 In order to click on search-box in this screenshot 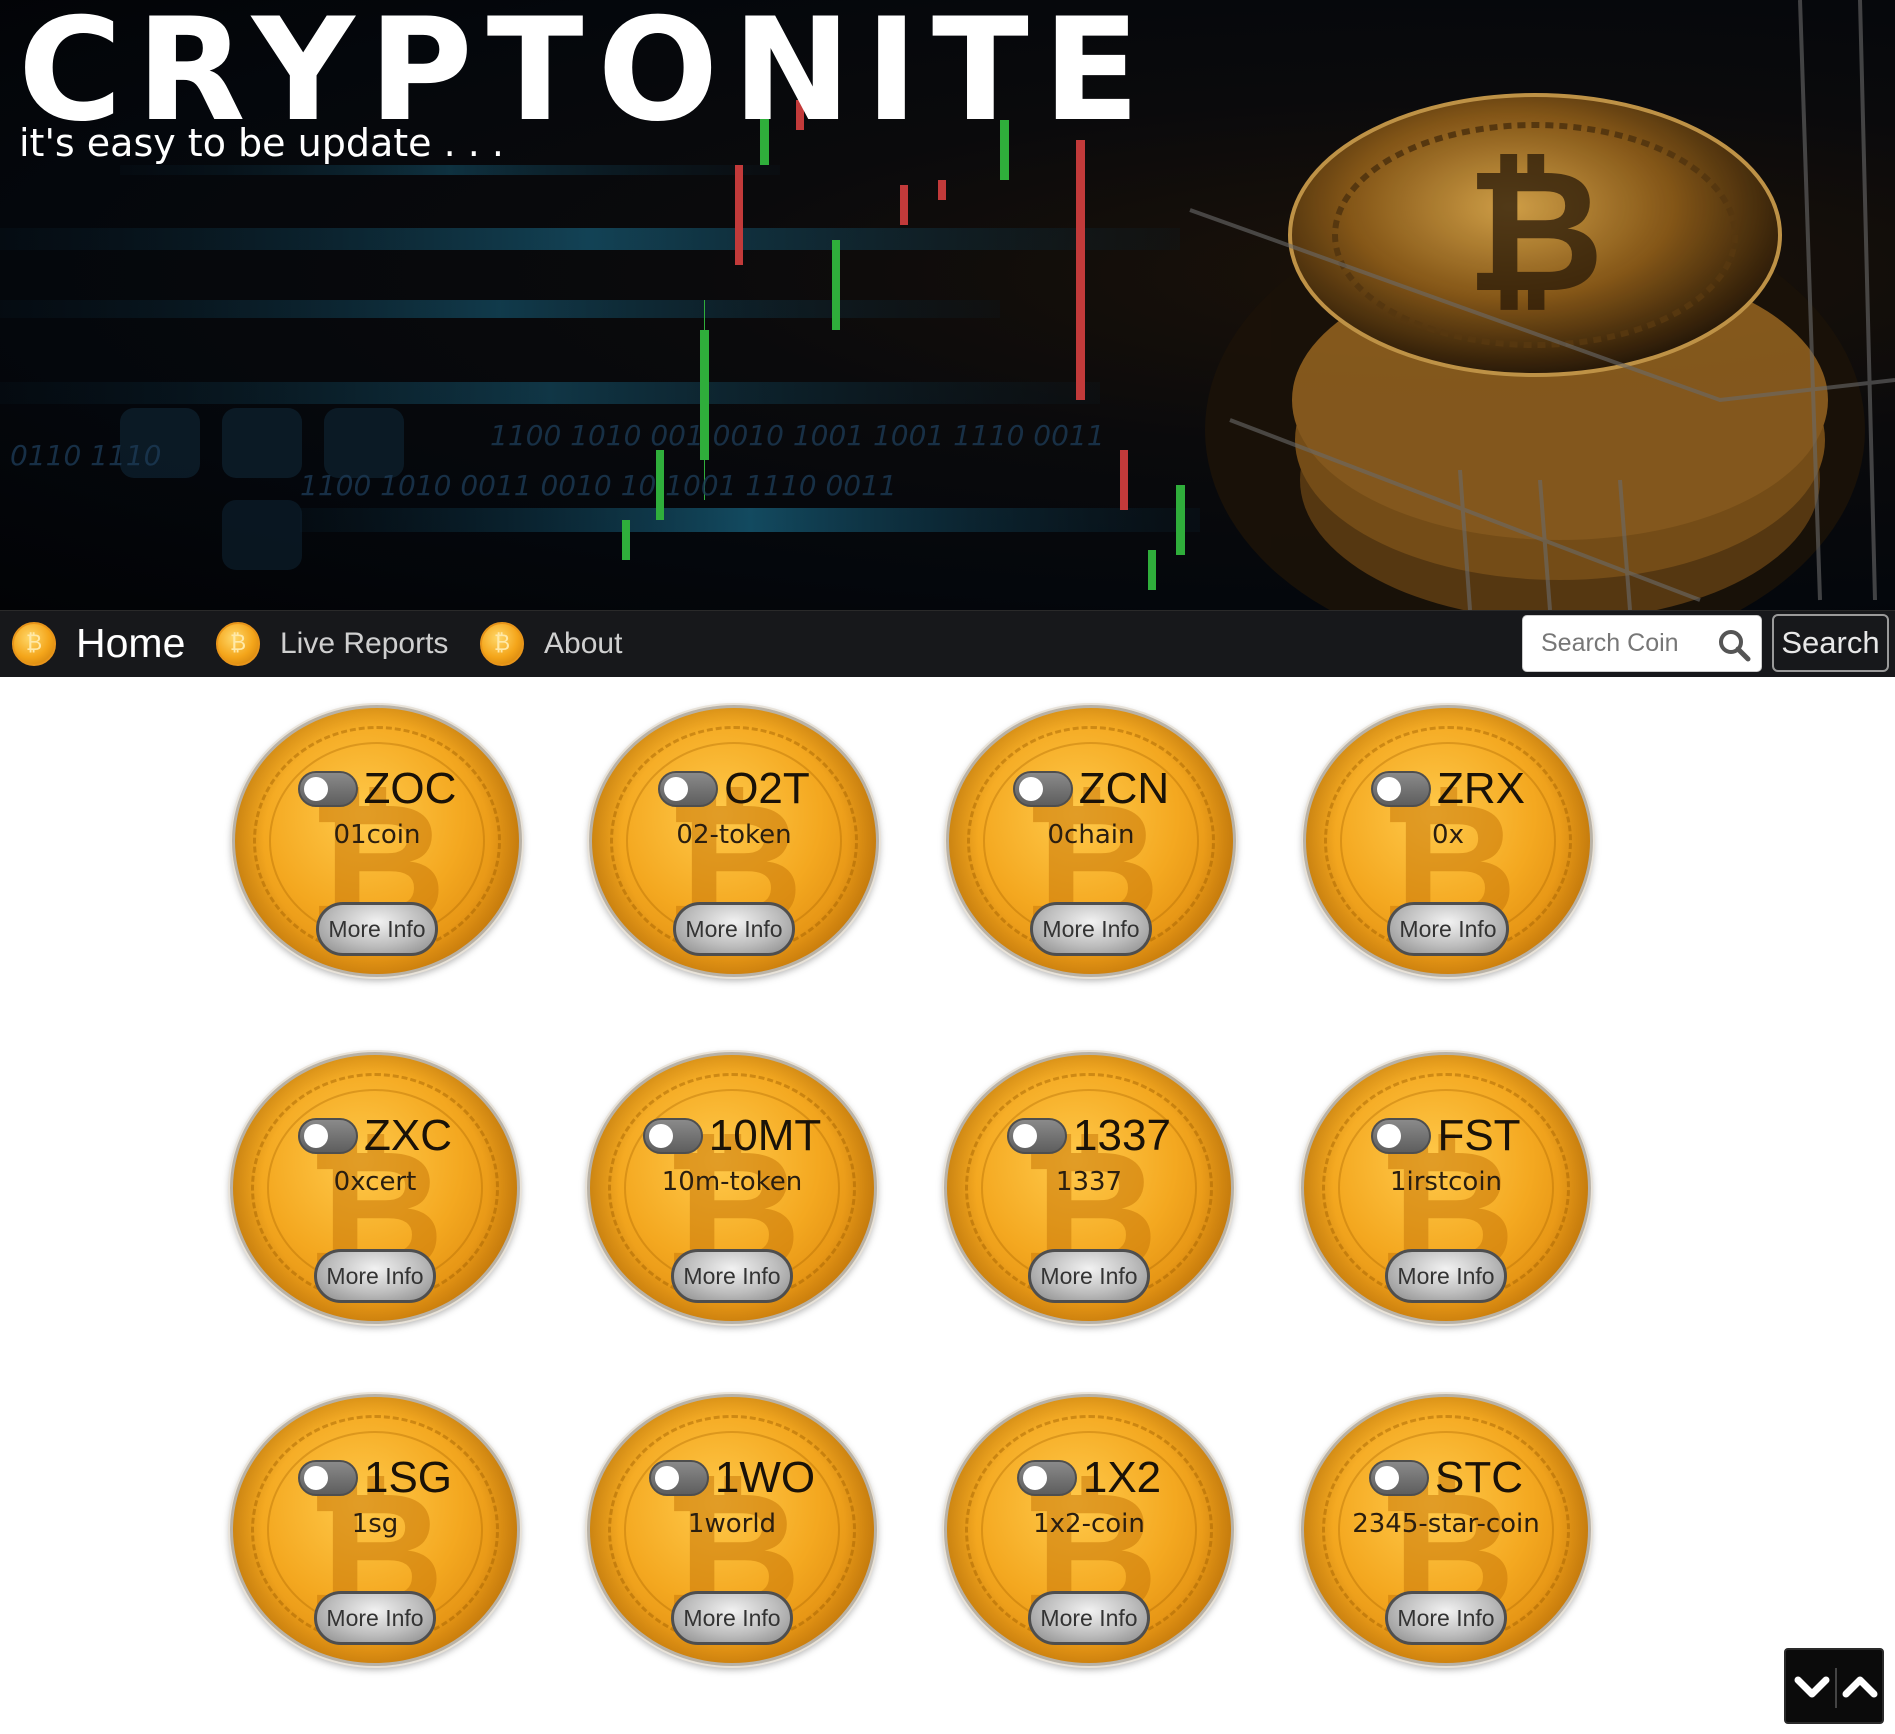, I will do `click(1642, 643)`.